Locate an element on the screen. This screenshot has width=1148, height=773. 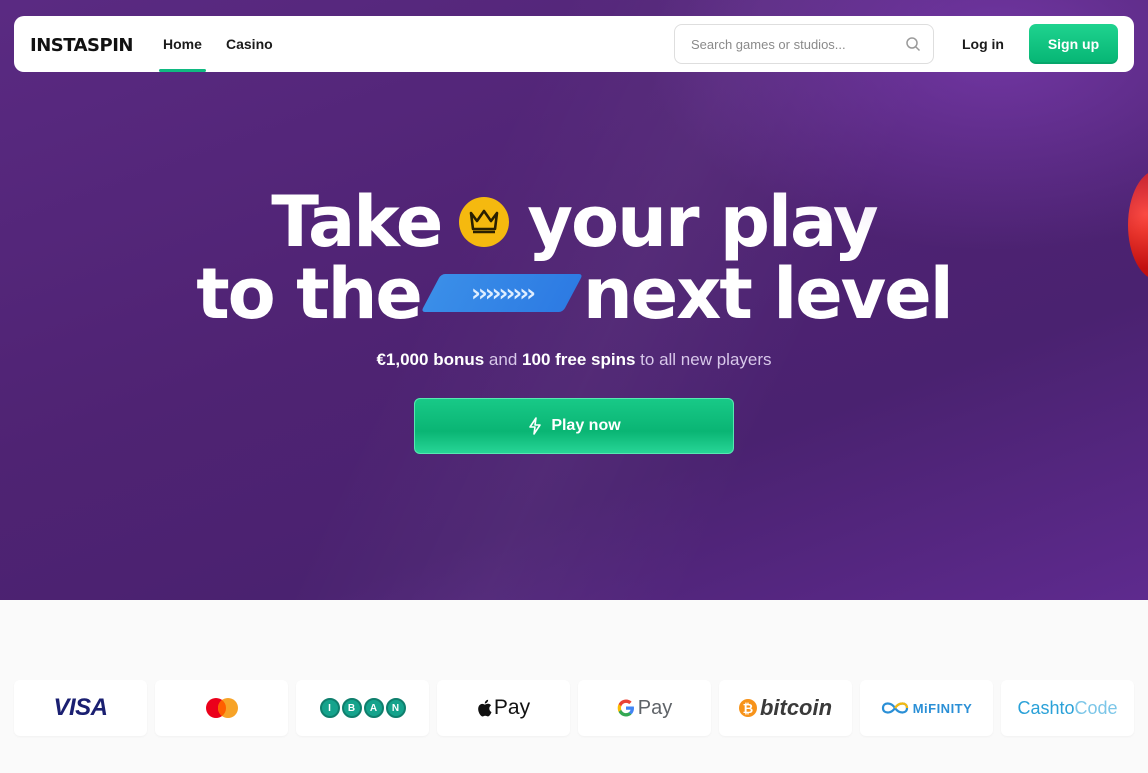
search-box is located at coordinates (804, 44).